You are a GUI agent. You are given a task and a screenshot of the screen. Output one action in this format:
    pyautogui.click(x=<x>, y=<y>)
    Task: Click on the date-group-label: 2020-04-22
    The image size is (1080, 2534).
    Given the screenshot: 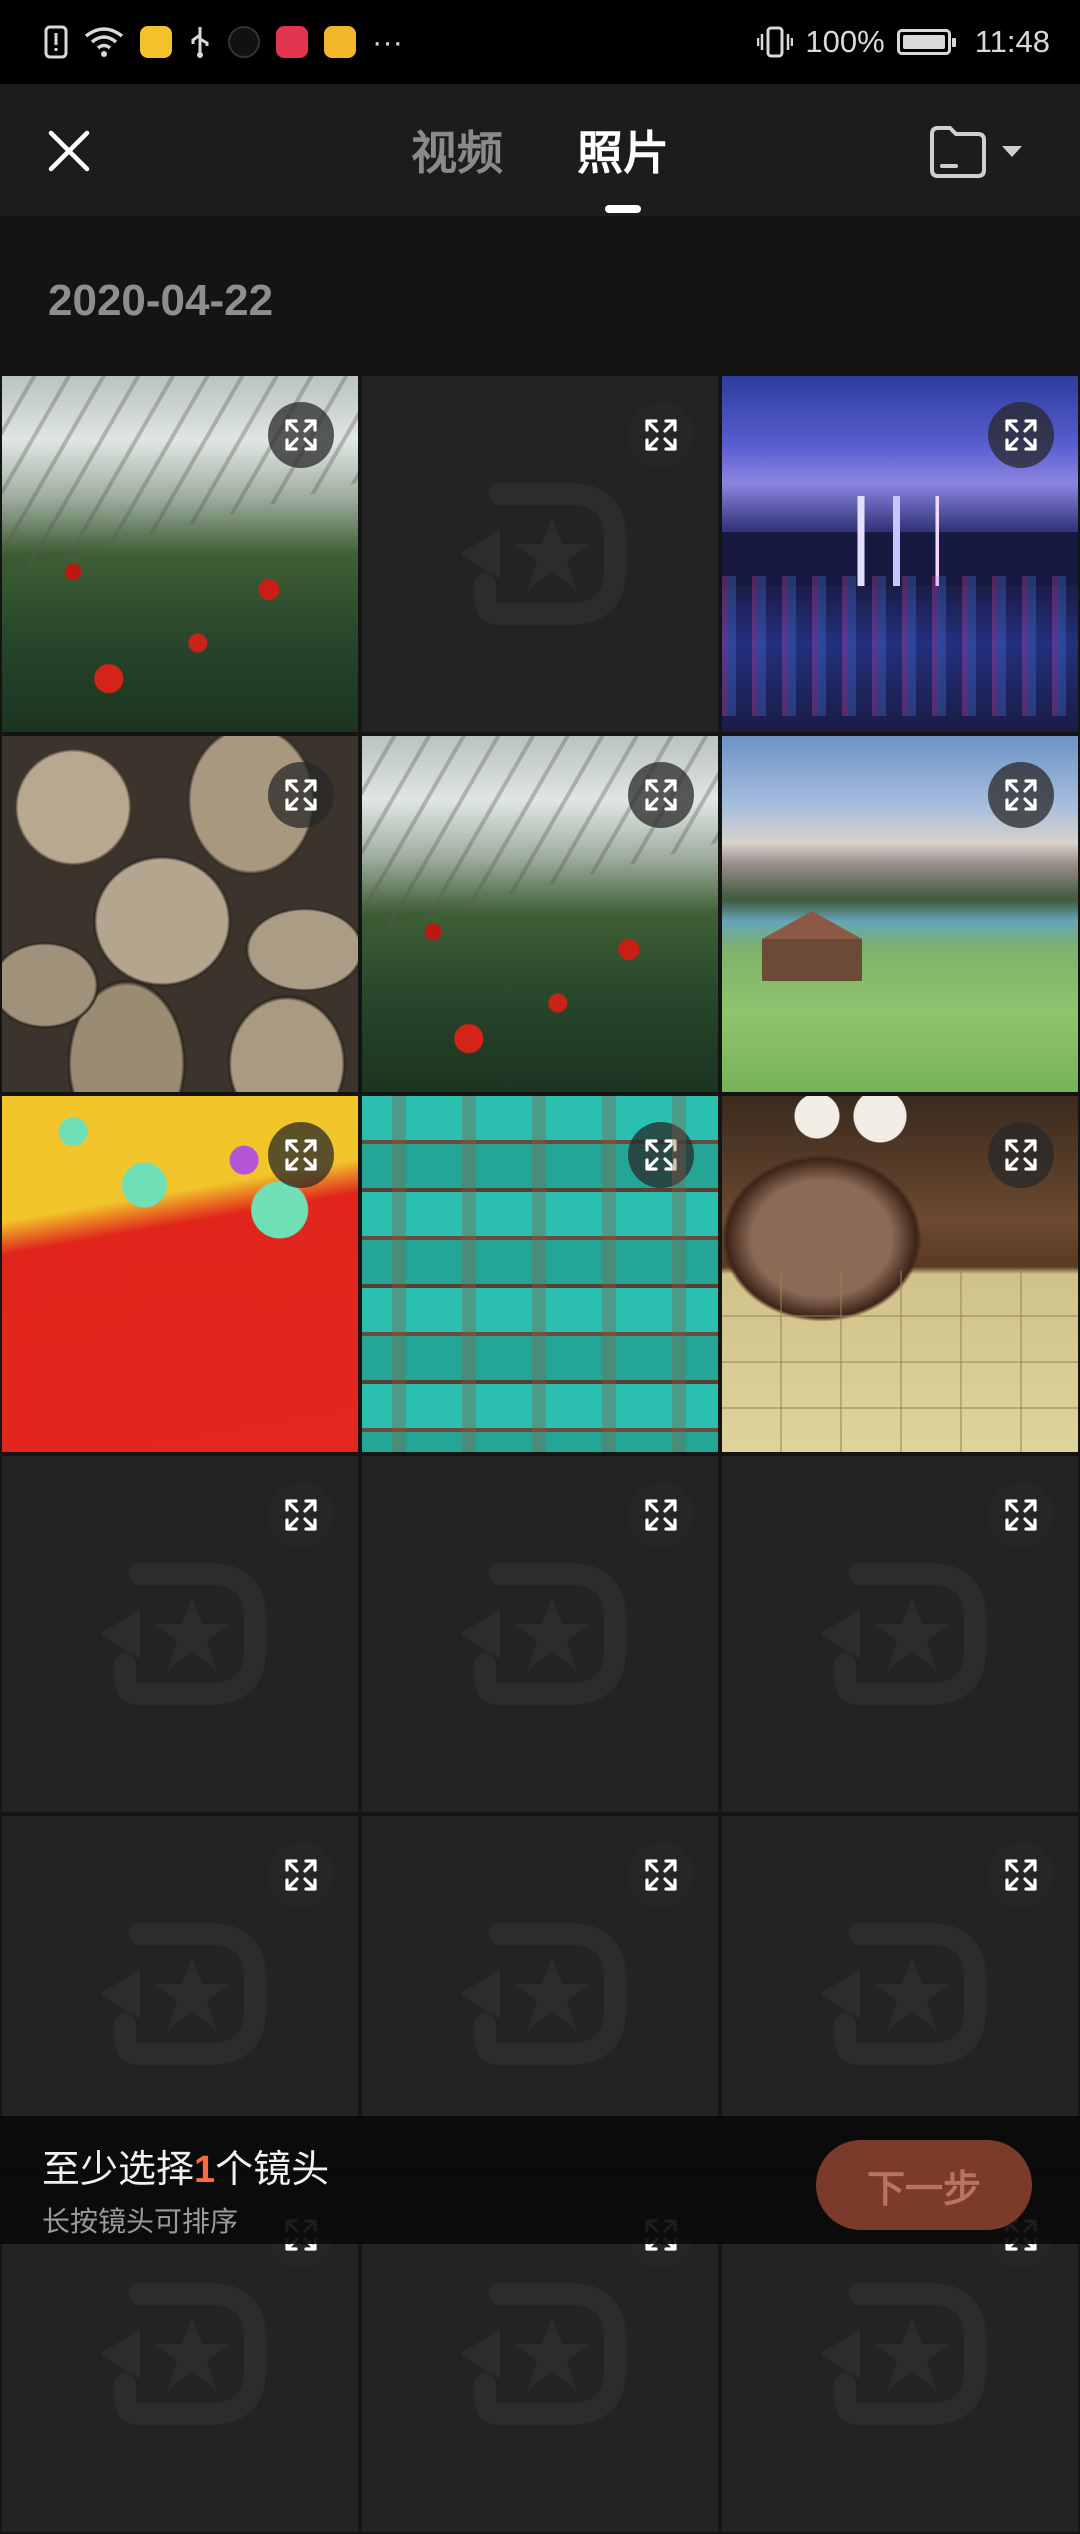 What is the action you would take?
    pyautogui.click(x=161, y=300)
    